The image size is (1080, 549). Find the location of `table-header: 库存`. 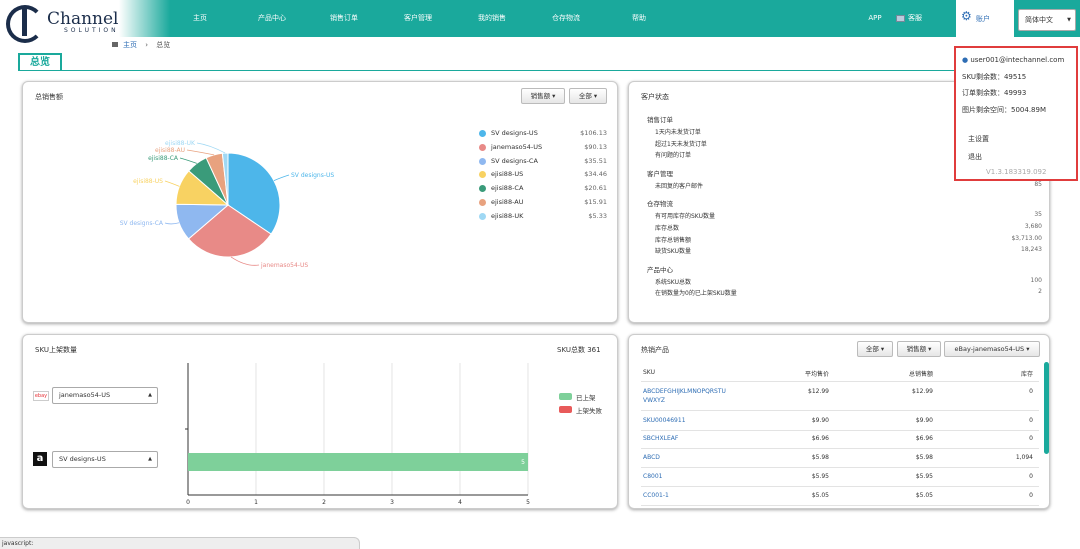

table-header: 库存 is located at coordinates (1026, 374).